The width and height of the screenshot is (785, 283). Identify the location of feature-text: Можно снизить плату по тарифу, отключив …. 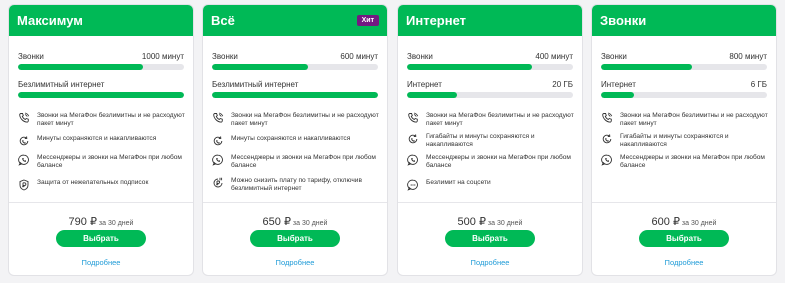
(296, 185).